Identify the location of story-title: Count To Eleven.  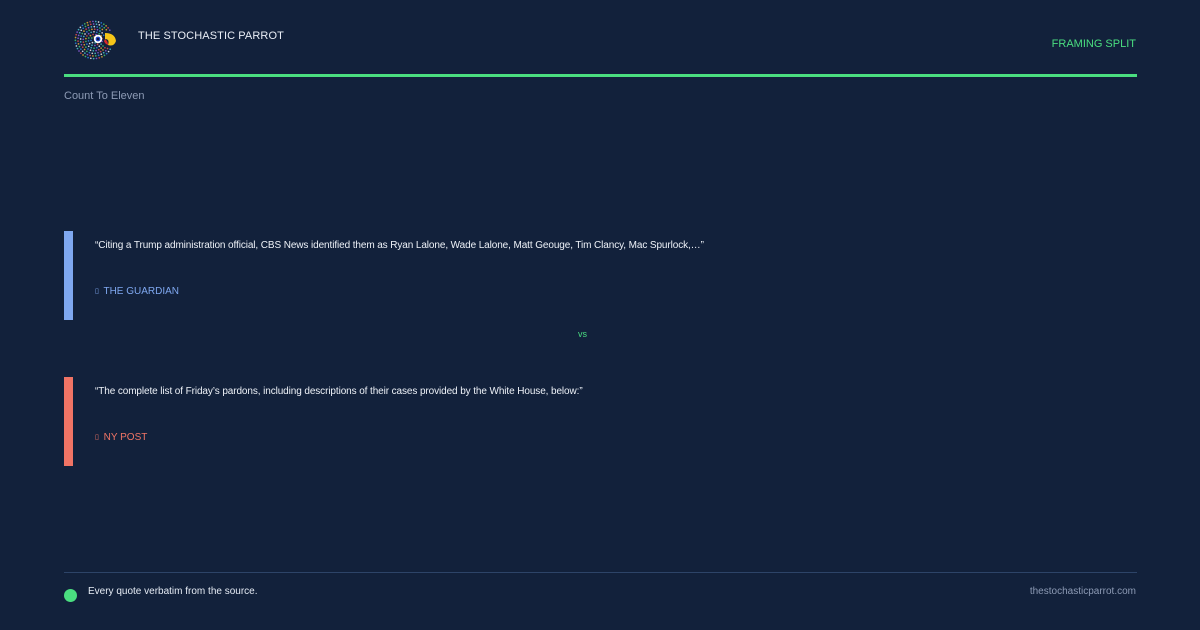
(104, 96).